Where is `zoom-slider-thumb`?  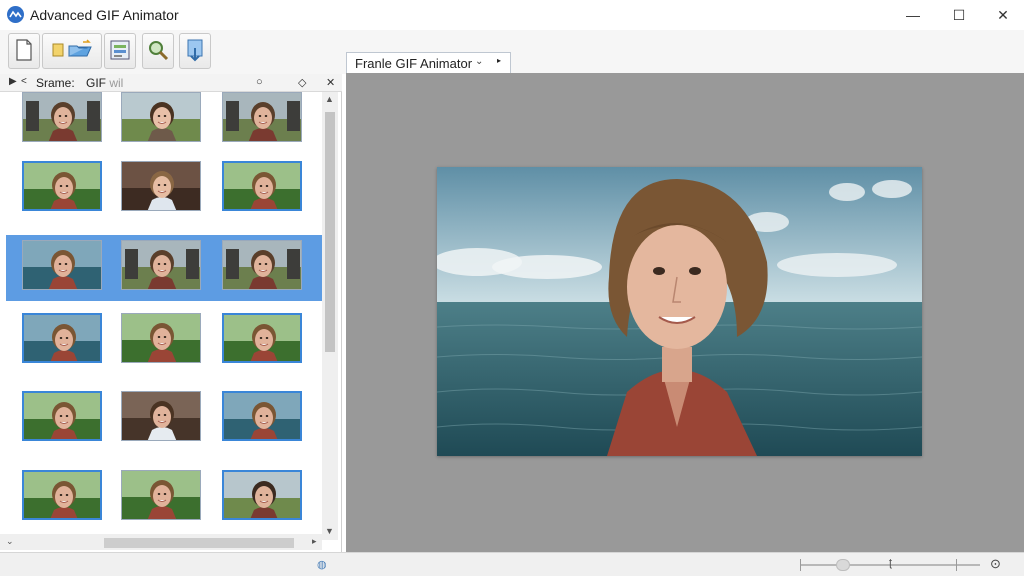
zoom-slider-thumb is located at coordinates (843, 565).